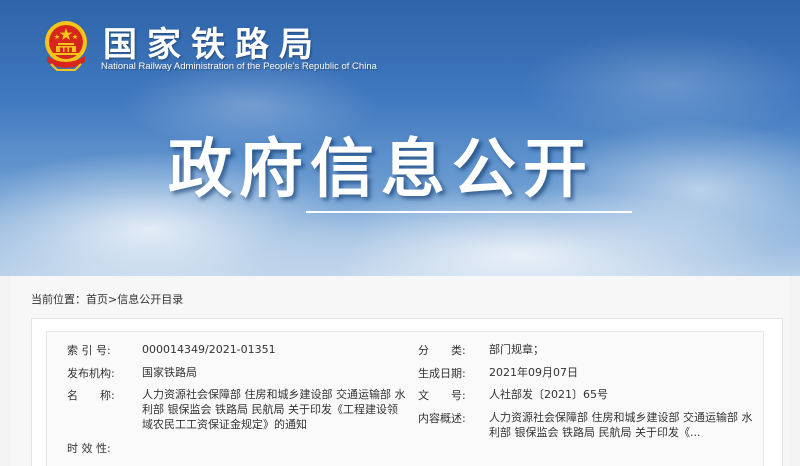 The height and width of the screenshot is (466, 800). I want to click on category-label: 分 类:, so click(442, 350).